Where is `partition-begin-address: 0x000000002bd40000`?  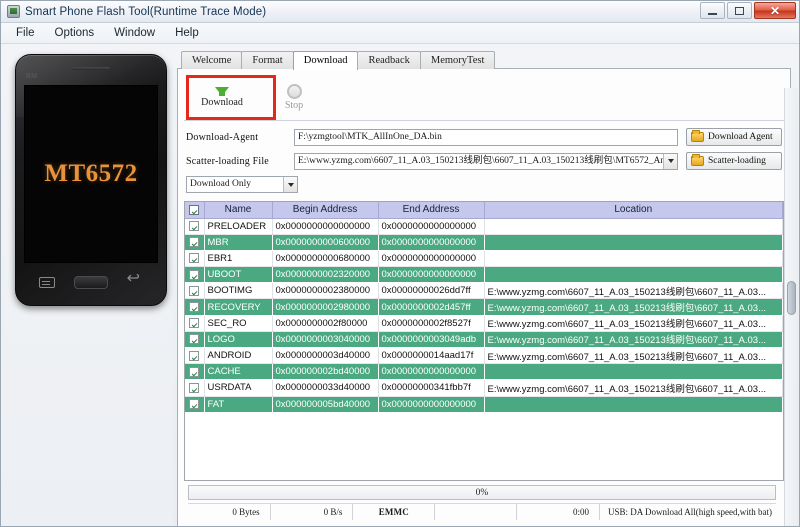 partition-begin-address: 0x000000002bd40000 is located at coordinates (325, 372).